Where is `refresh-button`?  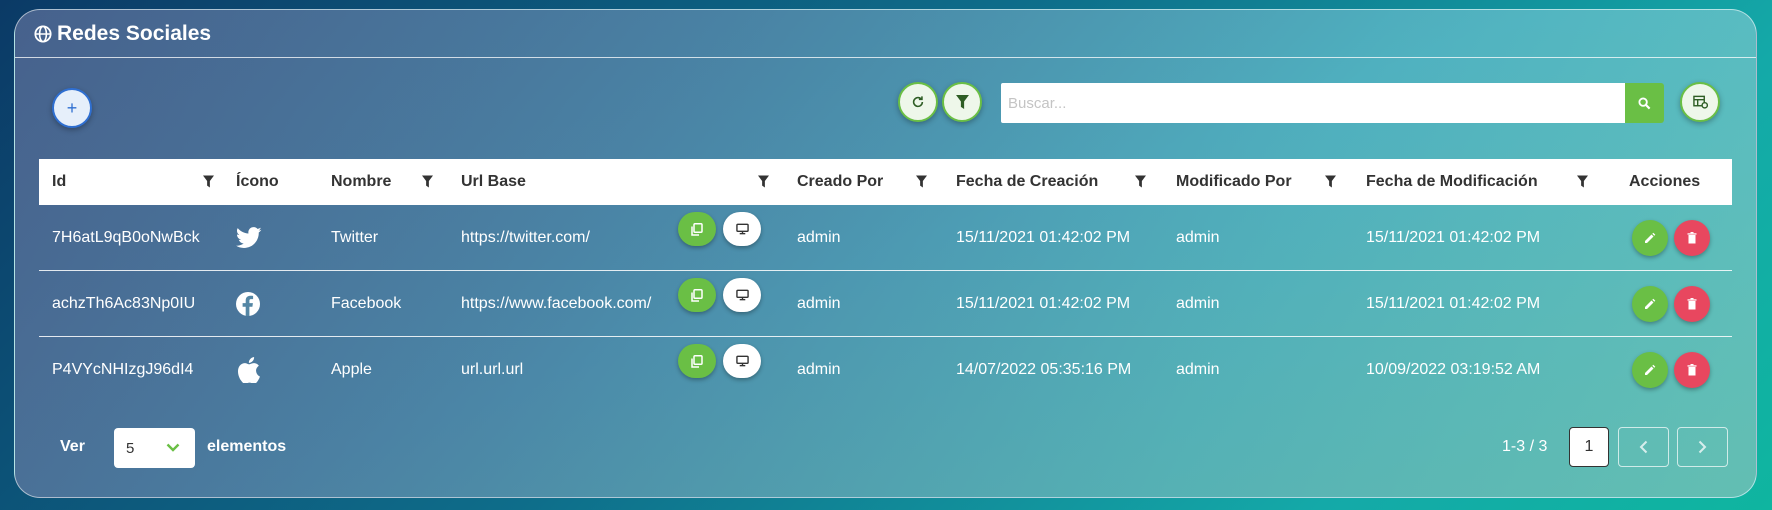 refresh-button is located at coordinates (918, 102).